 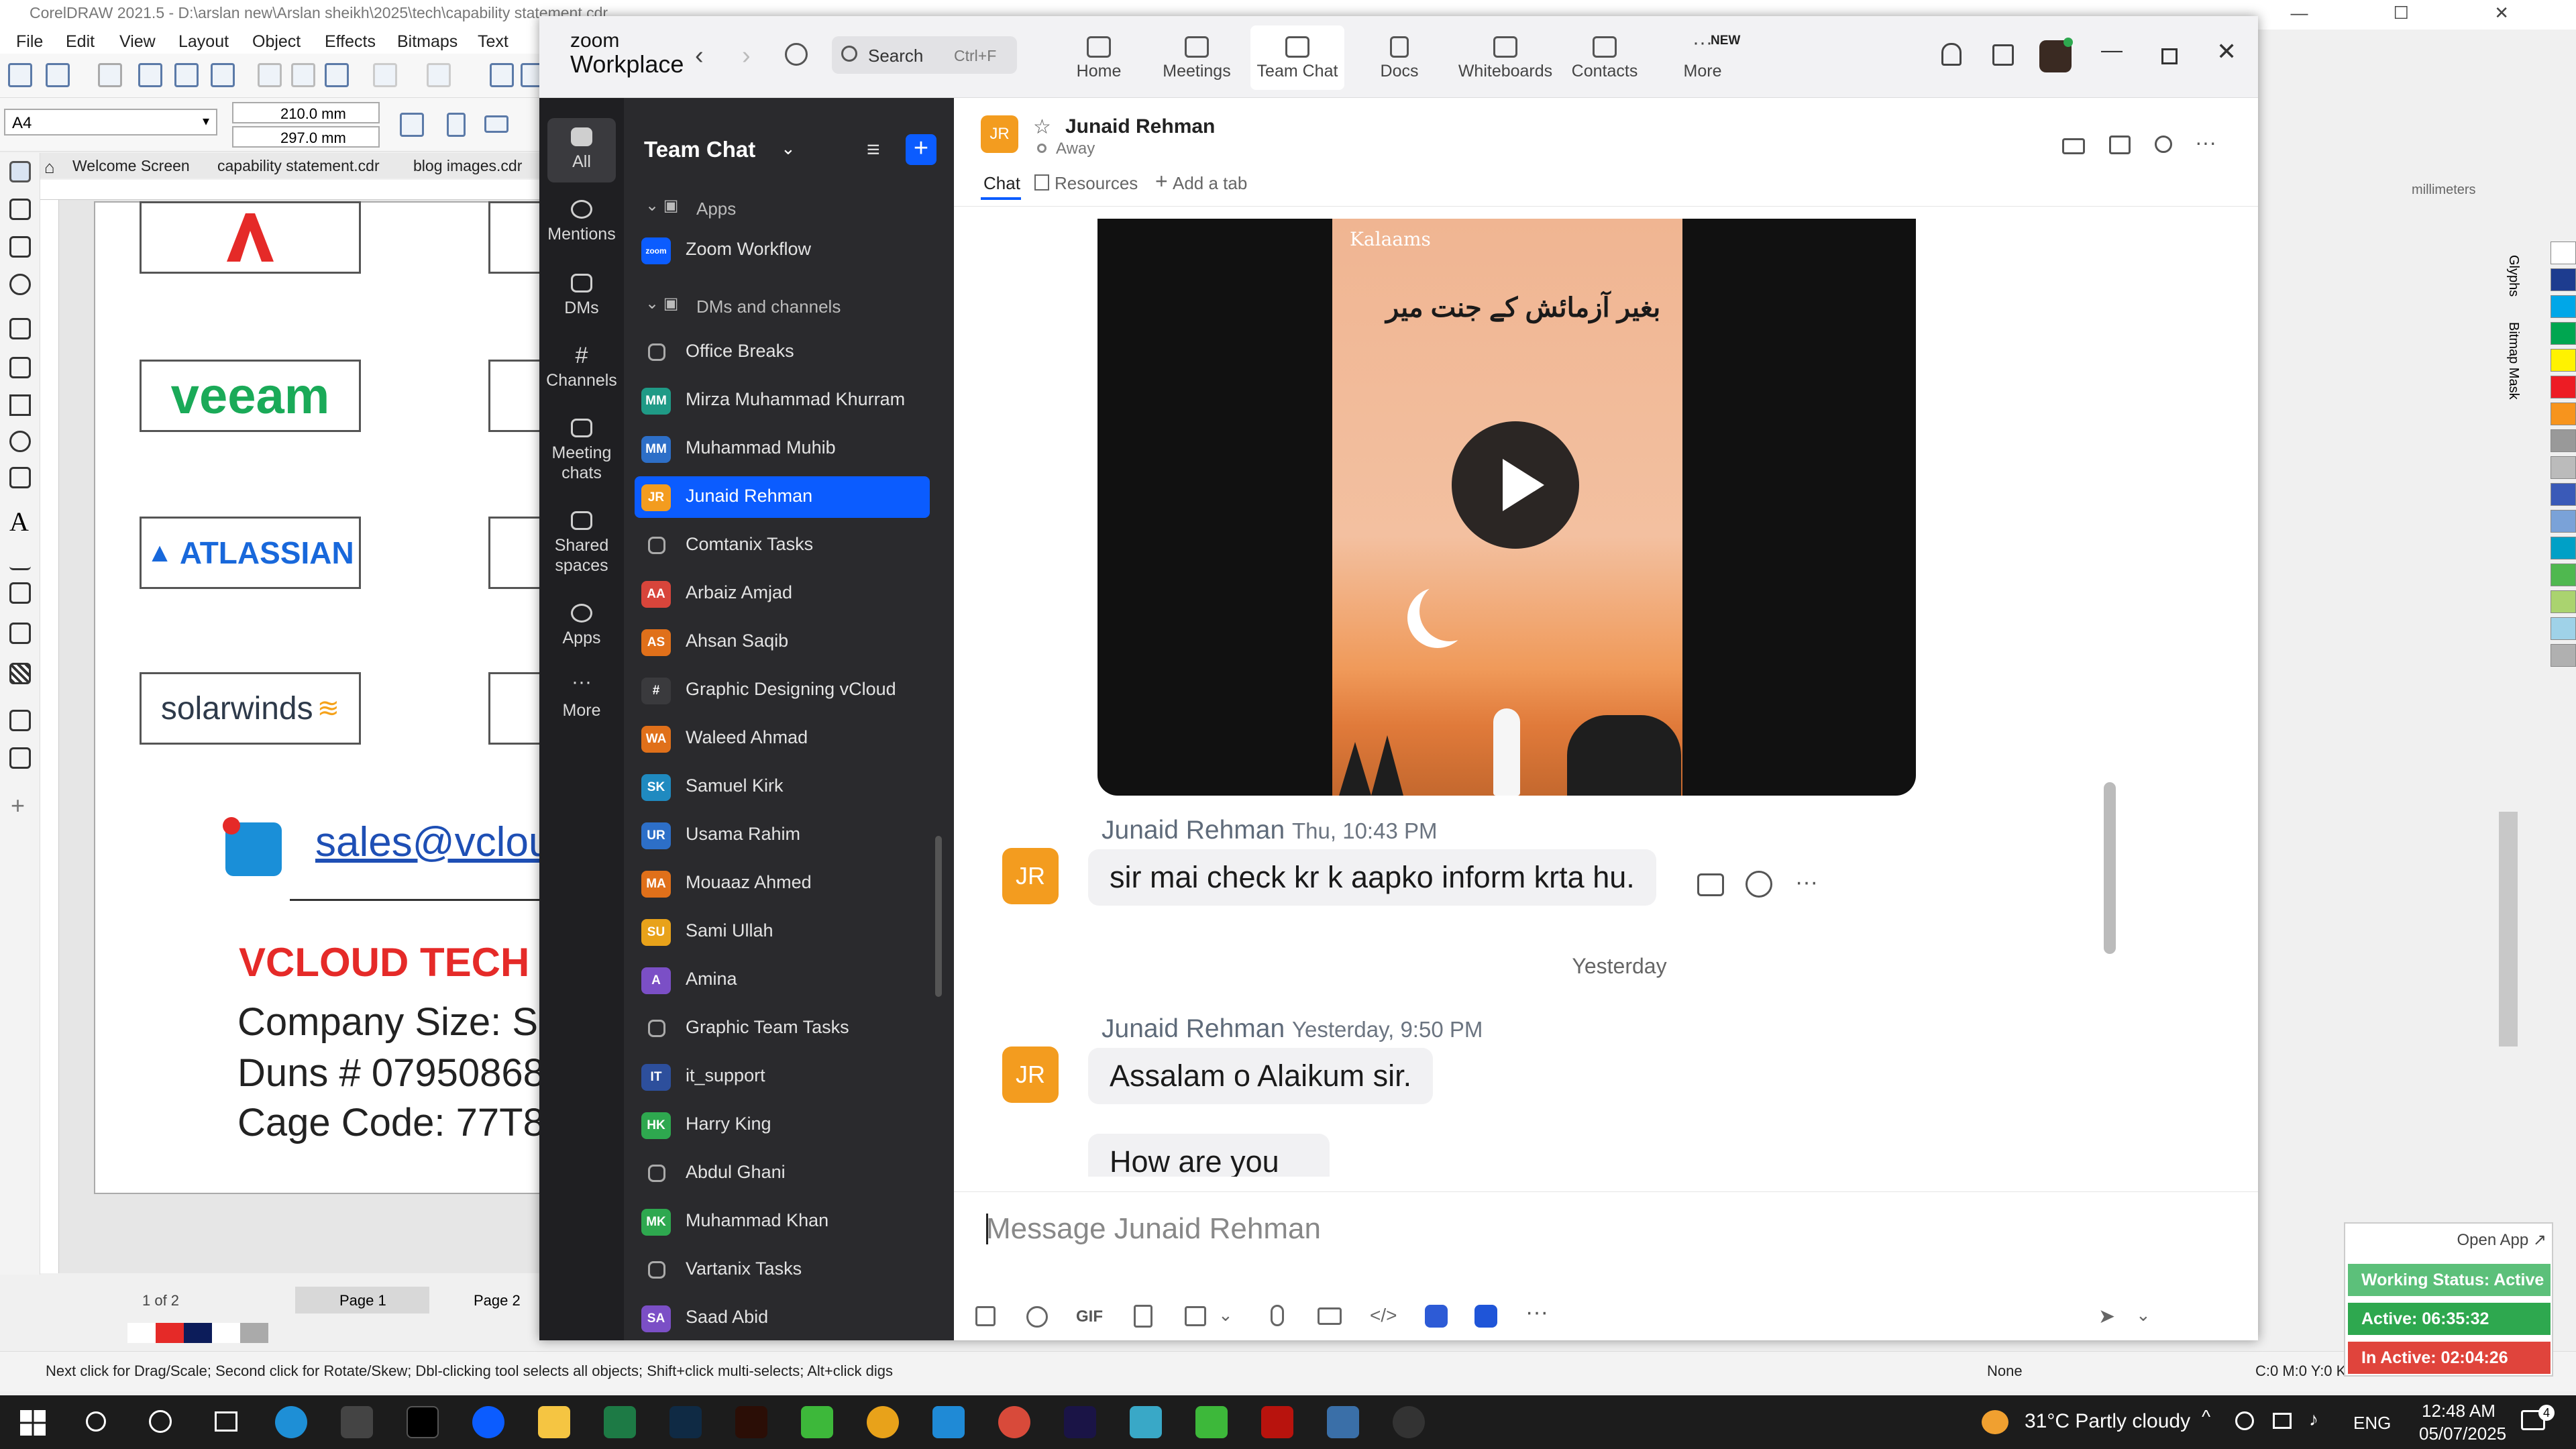 I want to click on cortana-icon, so click(x=160, y=1421).